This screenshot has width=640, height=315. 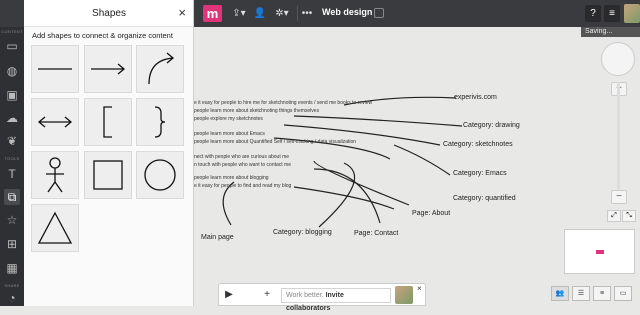 What do you see at coordinates (12, 244) in the screenshot?
I see `grid-icon: ⊞` at bounding box center [12, 244].